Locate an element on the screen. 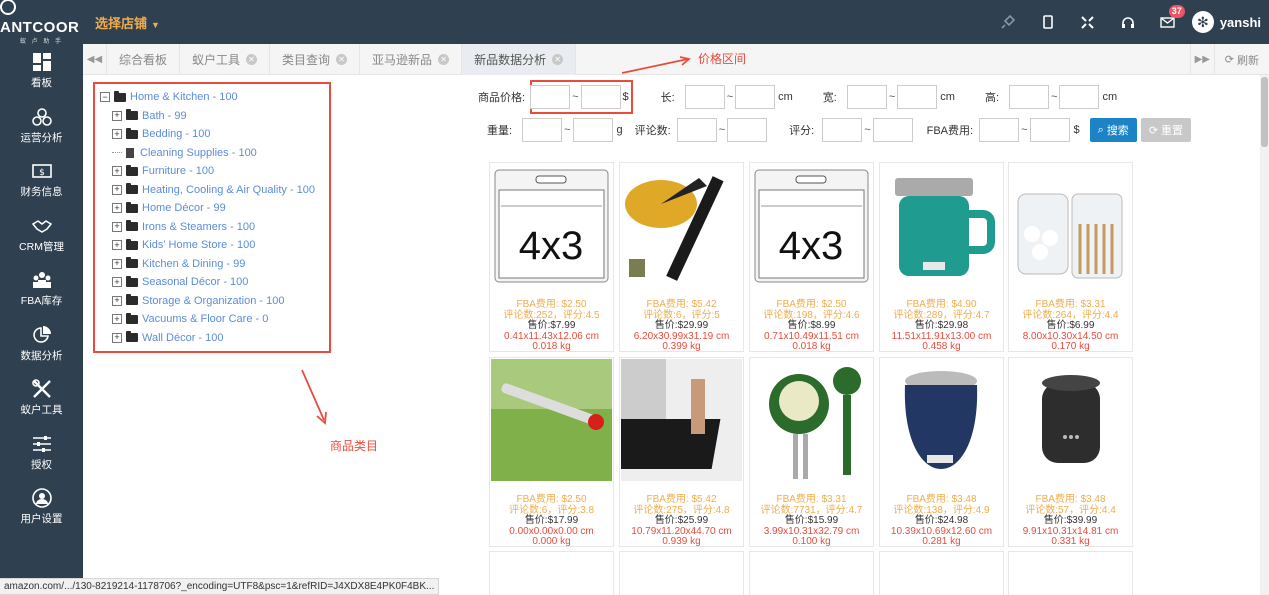 This screenshot has height=595, width=1269. tree-node: + Kitchen & Dining - 99 is located at coordinates (214, 264).